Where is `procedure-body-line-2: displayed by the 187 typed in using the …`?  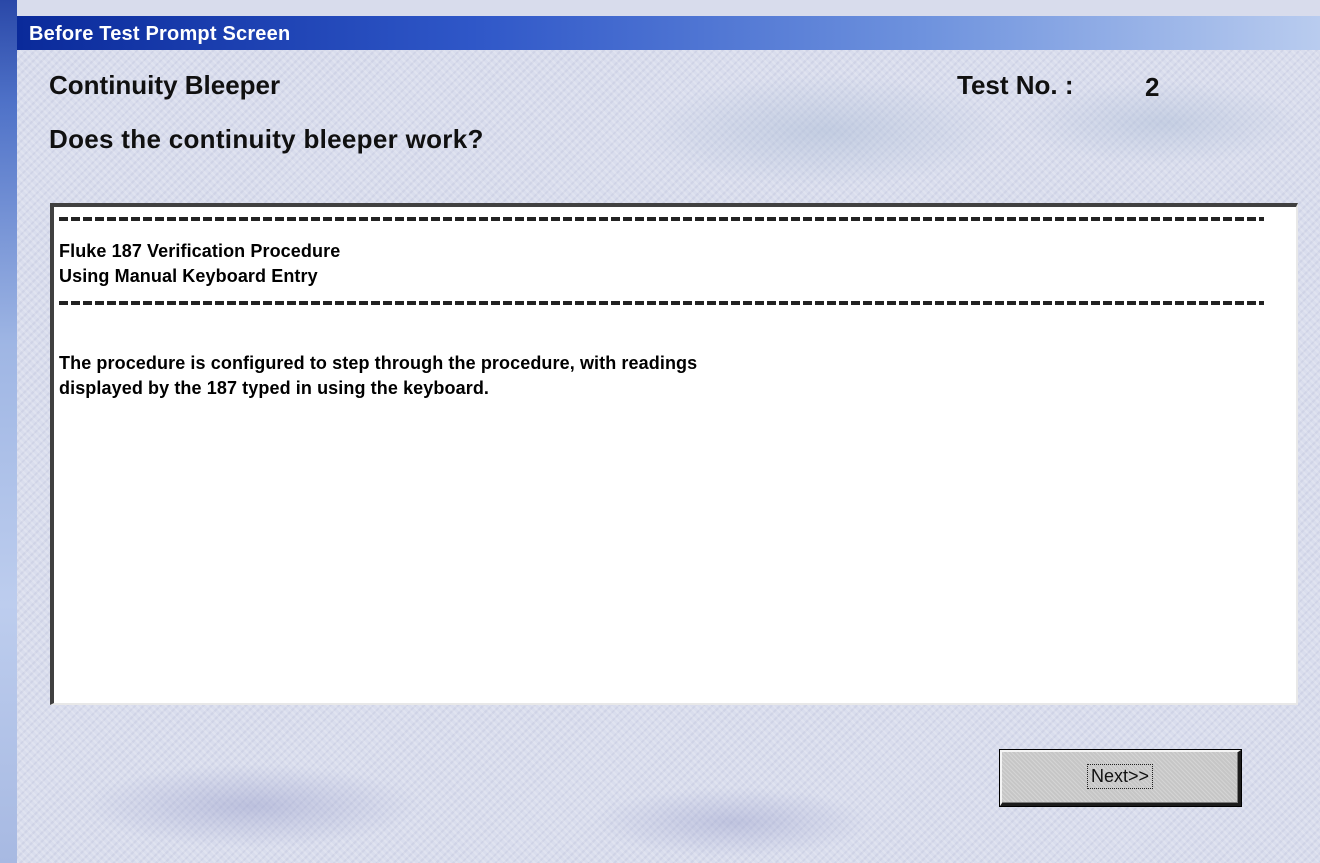 procedure-body-line-2: displayed by the 187 typed in using the … is located at coordinates (274, 388).